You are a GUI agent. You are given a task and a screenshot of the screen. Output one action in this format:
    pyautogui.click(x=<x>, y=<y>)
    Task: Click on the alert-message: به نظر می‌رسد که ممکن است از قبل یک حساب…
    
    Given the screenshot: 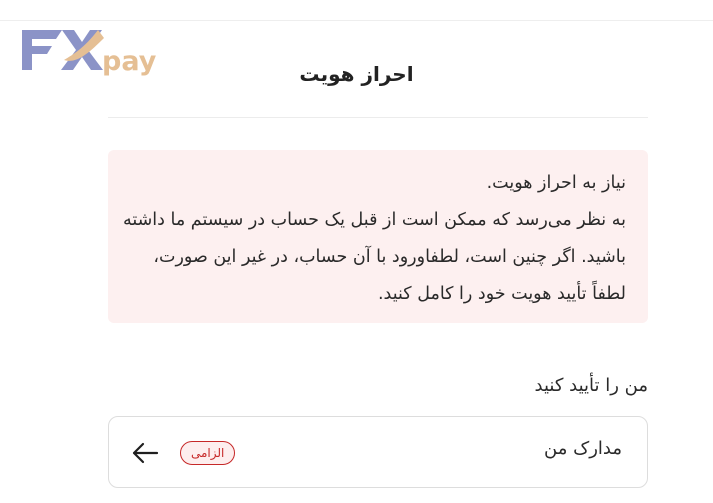 What is the action you would take?
    pyautogui.click(x=374, y=257)
    